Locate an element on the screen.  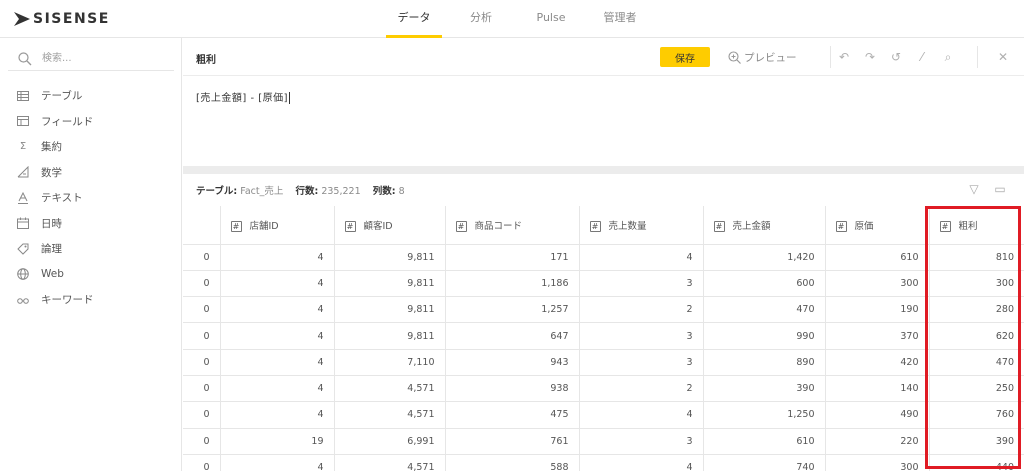
history-button: ↺ is located at coordinates (896, 57).